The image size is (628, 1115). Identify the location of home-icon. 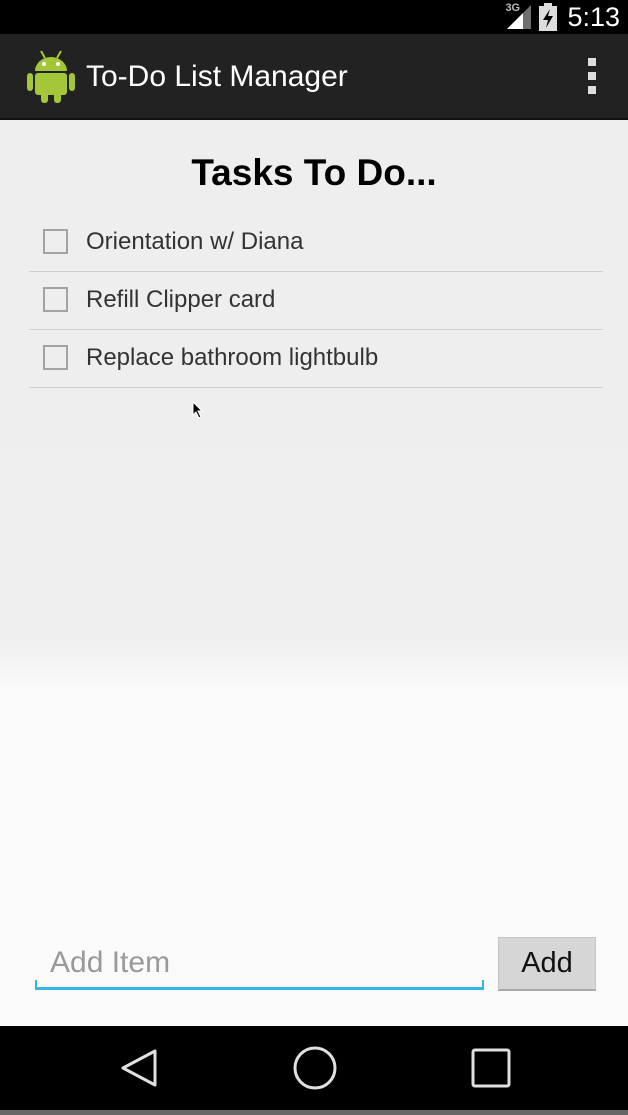
(315, 1068).